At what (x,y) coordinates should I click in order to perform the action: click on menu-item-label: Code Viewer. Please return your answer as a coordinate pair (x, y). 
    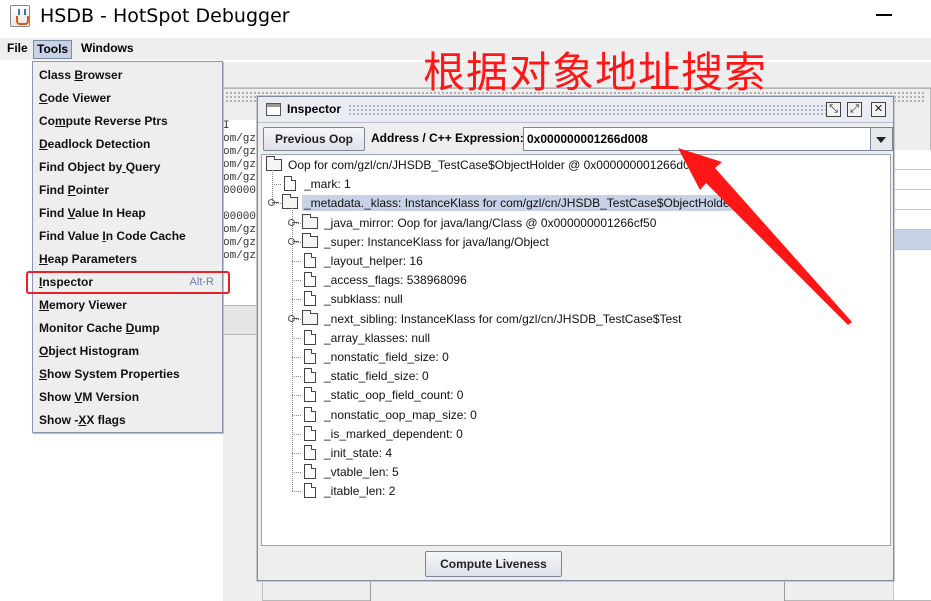
    Looking at the image, I should click on (75, 98).